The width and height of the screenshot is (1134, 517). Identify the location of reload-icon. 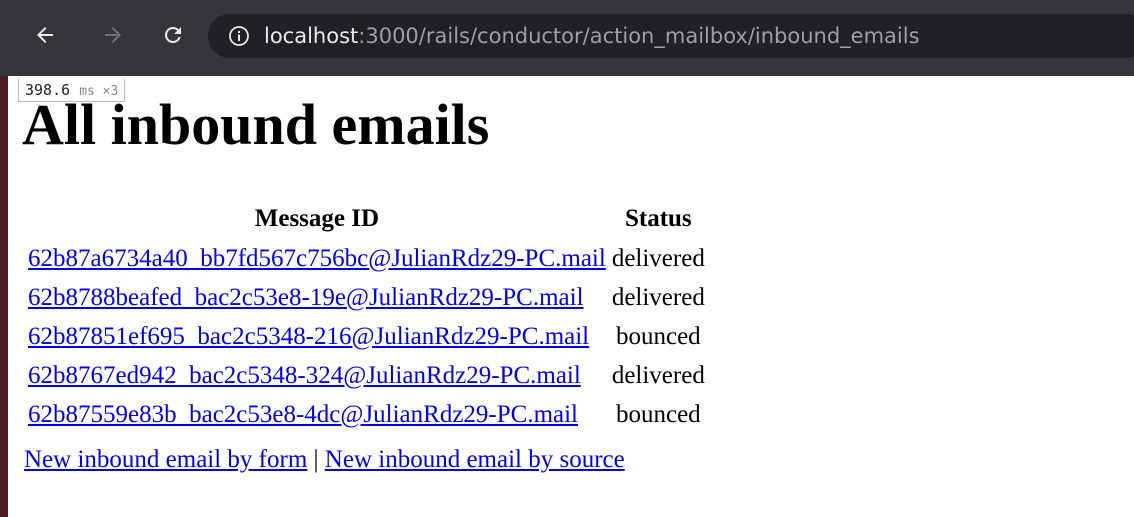
(172, 34).